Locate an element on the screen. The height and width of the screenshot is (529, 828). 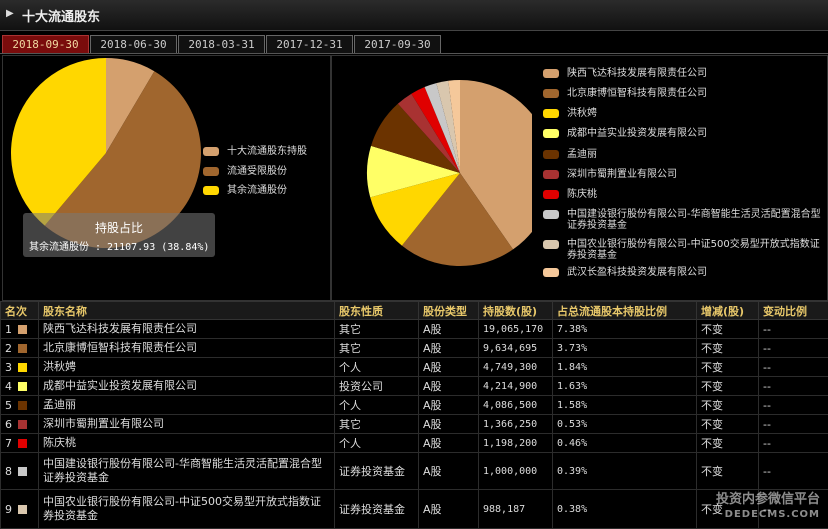
legend-item-holder-7: 陈庆桃 is located at coordinates (683, 194).